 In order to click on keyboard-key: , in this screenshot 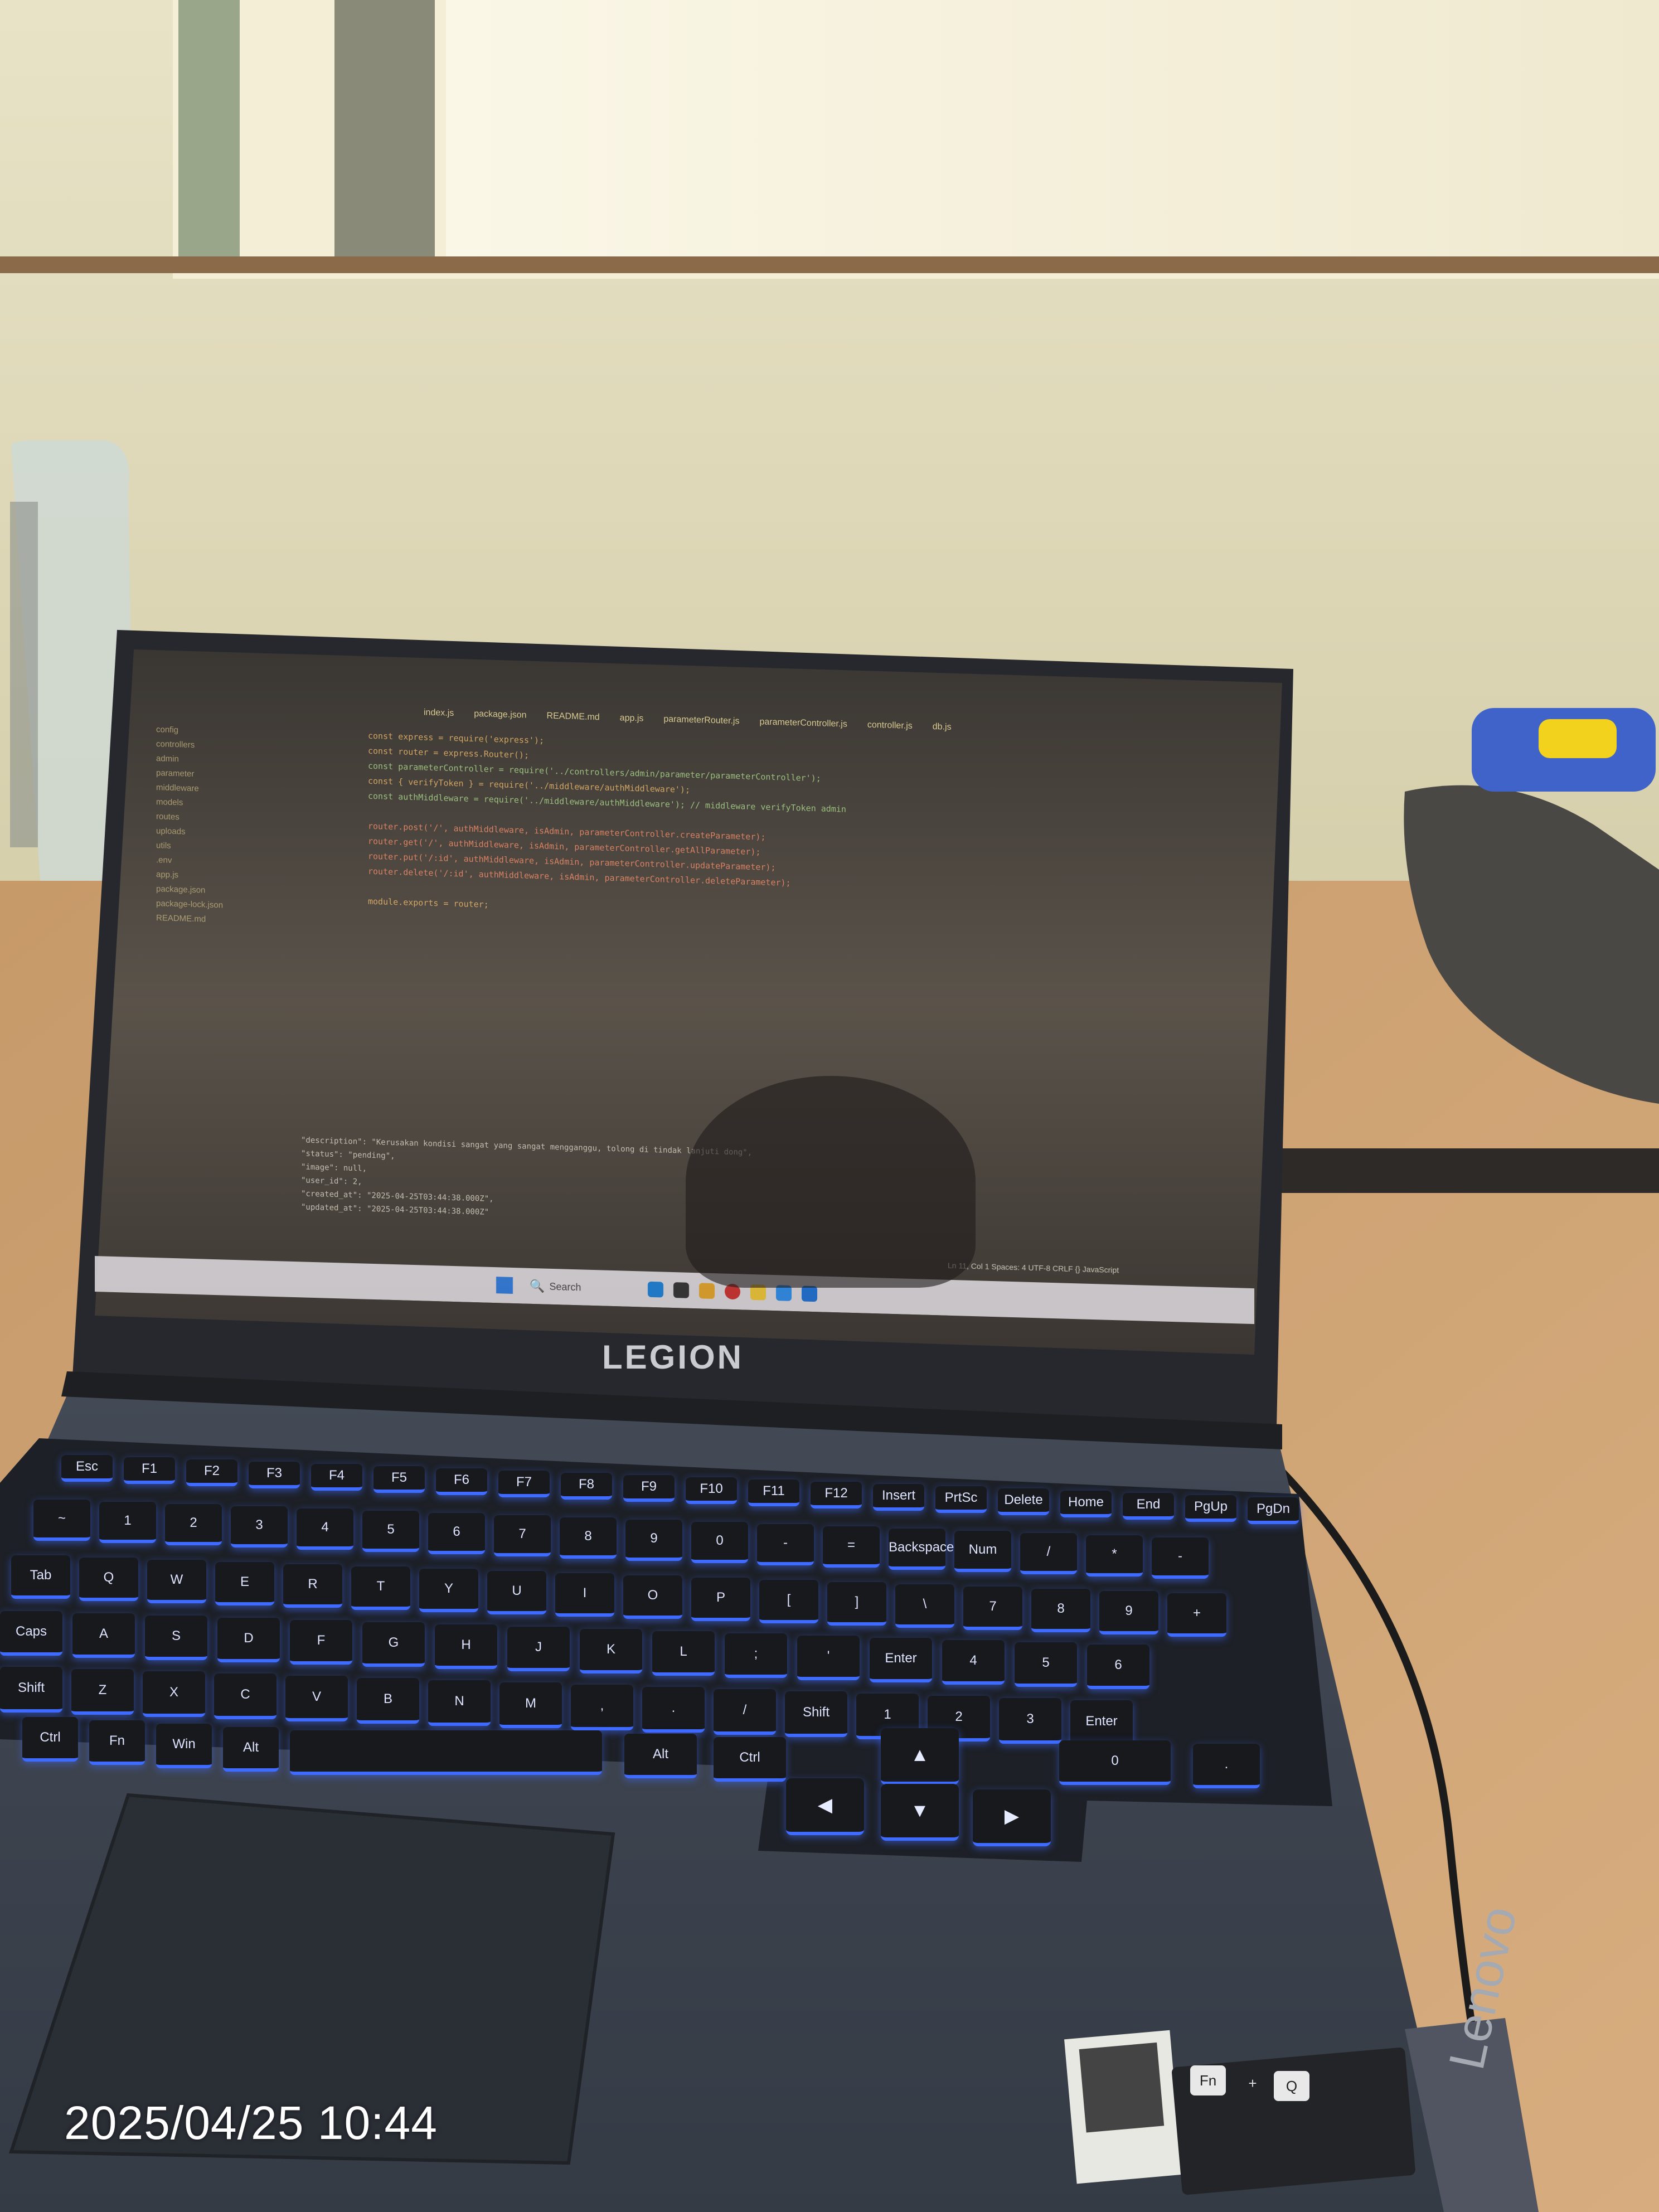, I will do `click(602, 1707)`.